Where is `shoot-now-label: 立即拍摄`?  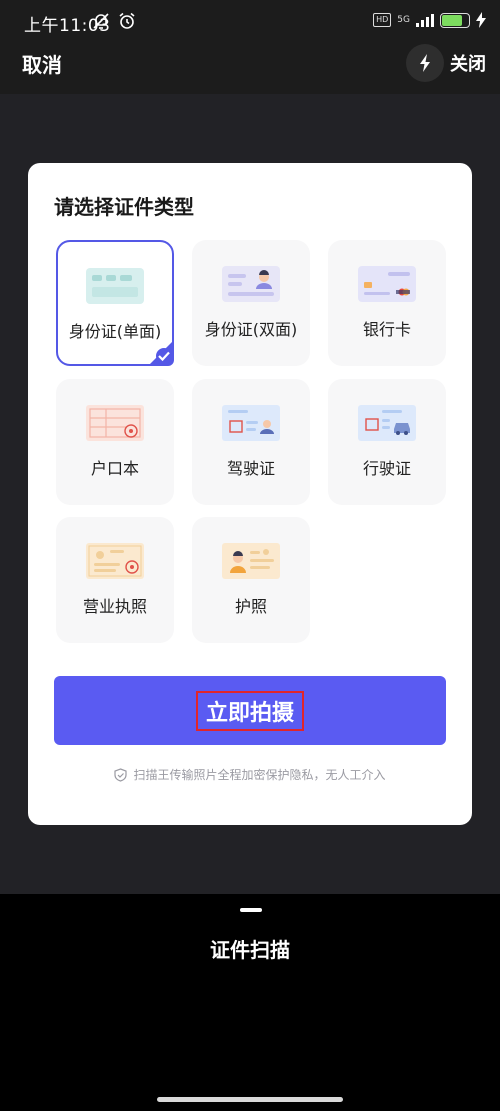 shoot-now-label: 立即拍摄 is located at coordinates (249, 710).